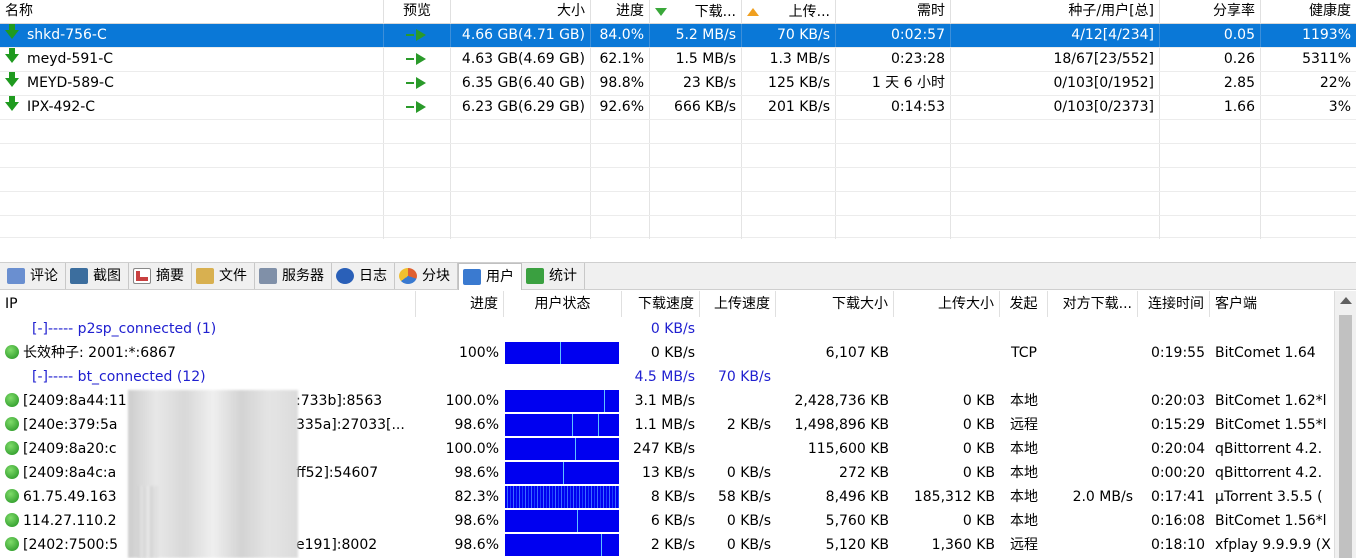 The image size is (1356, 558). I want to click on peer-list-scrollbar, so click(1345, 424).